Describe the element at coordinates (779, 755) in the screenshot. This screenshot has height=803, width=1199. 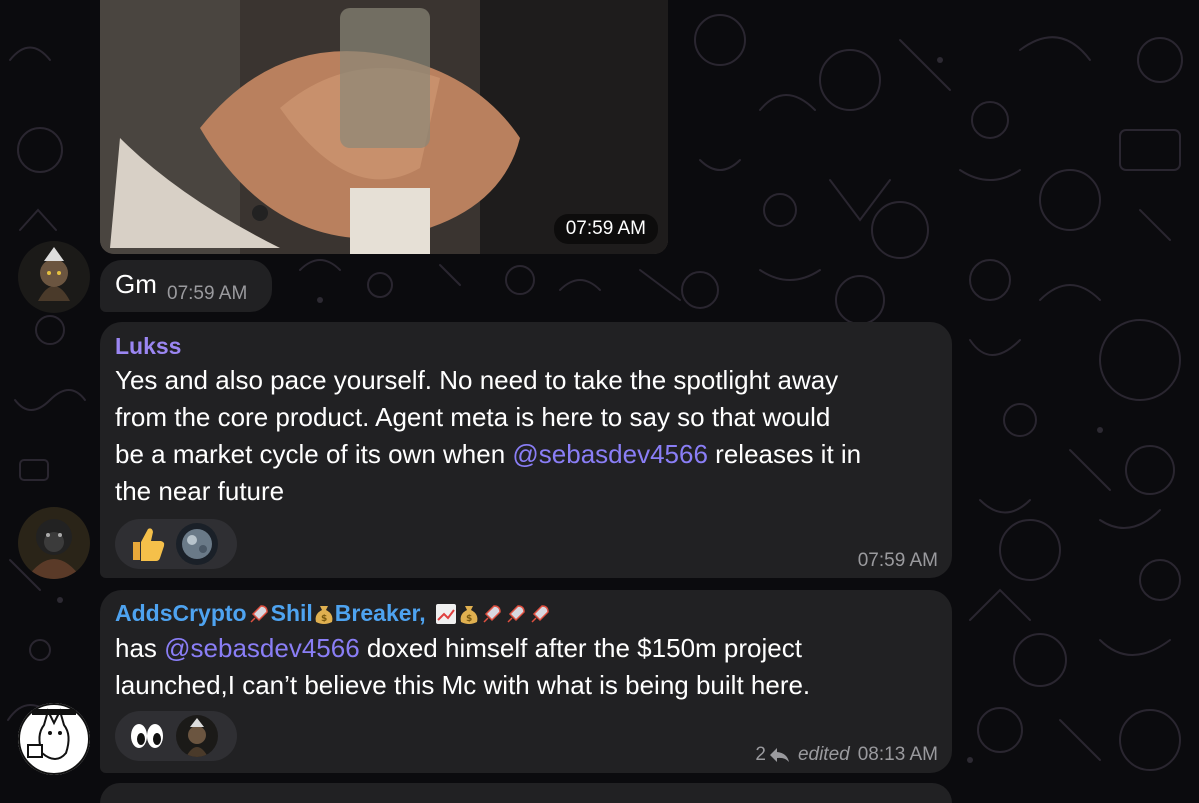
I see `reply-arrow-icon` at that location.